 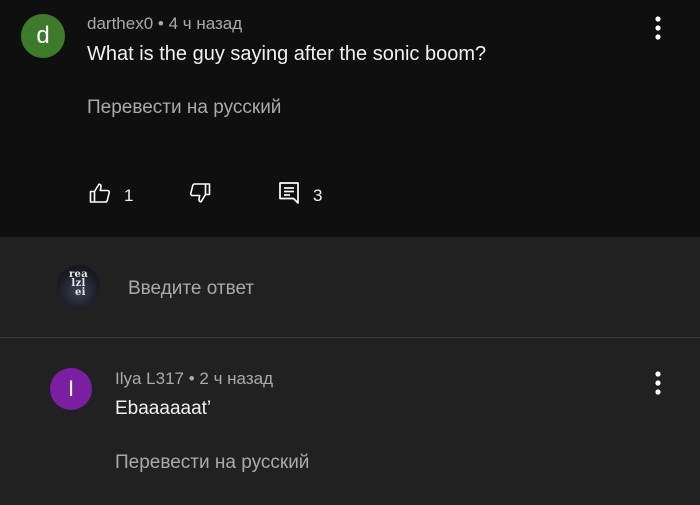 What do you see at coordinates (205, 23) in the screenshot?
I see `comment-time: 4 ч назад` at bounding box center [205, 23].